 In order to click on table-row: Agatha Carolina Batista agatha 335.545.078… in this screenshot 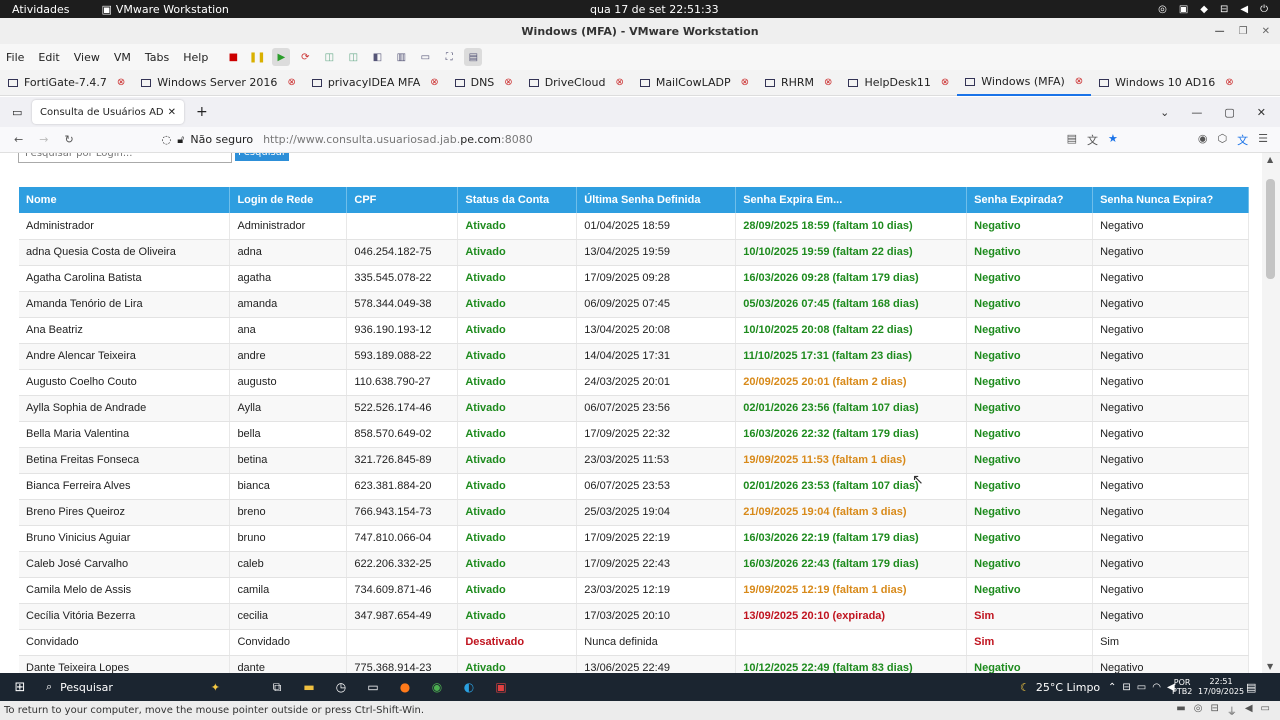, I will do `click(634, 278)`.